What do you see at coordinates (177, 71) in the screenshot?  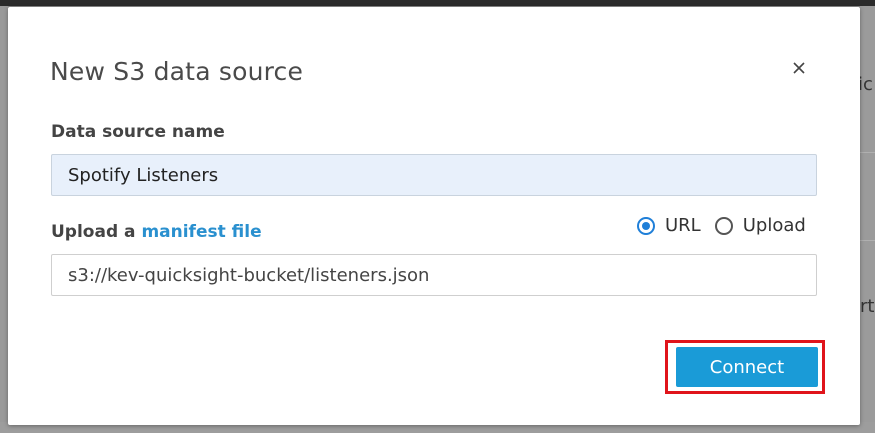 I see `dialog-title: New S3 data source` at bounding box center [177, 71].